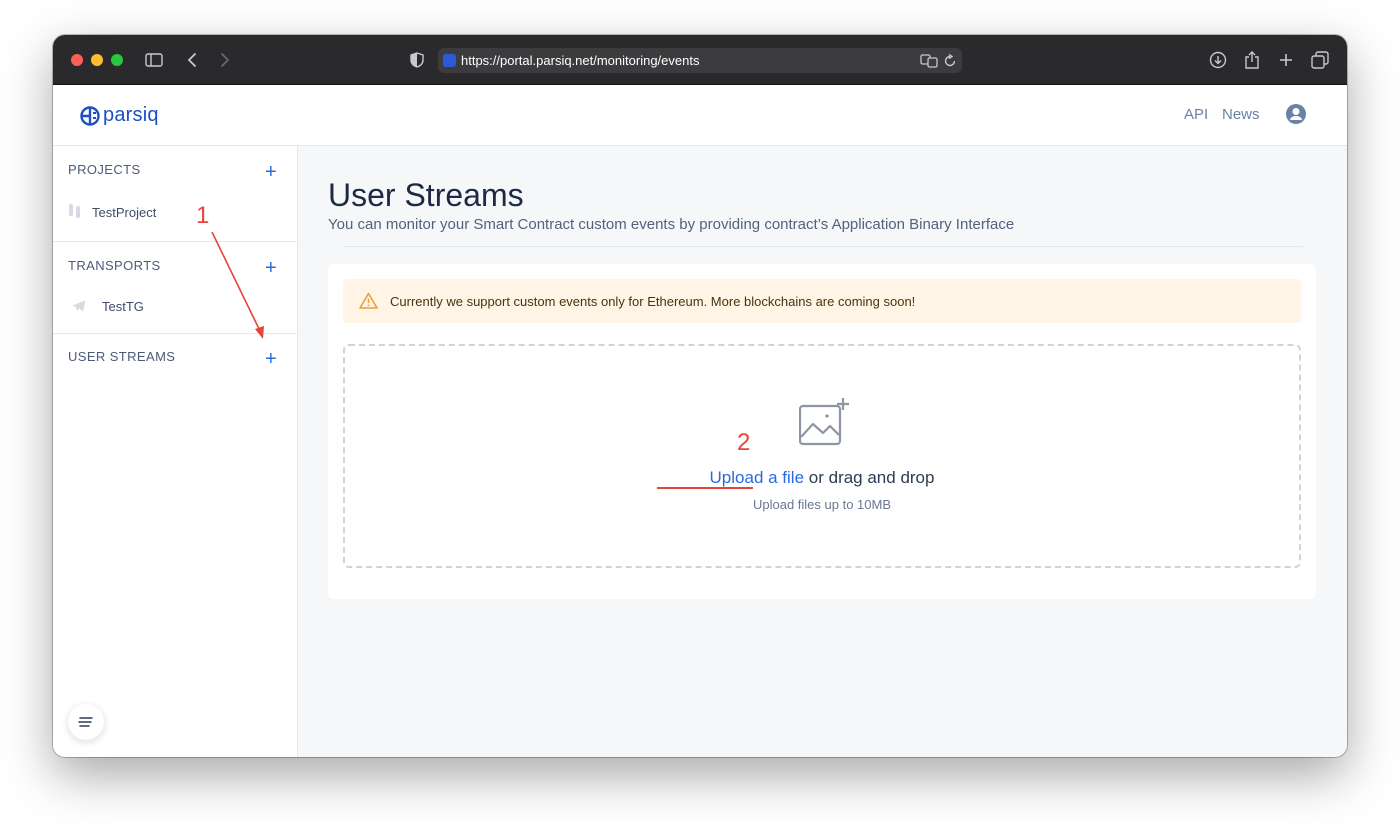 Image resolution: width=1400 pixels, height=827 pixels. What do you see at coordinates (426, 195) in the screenshot?
I see `page-title: User Streams` at bounding box center [426, 195].